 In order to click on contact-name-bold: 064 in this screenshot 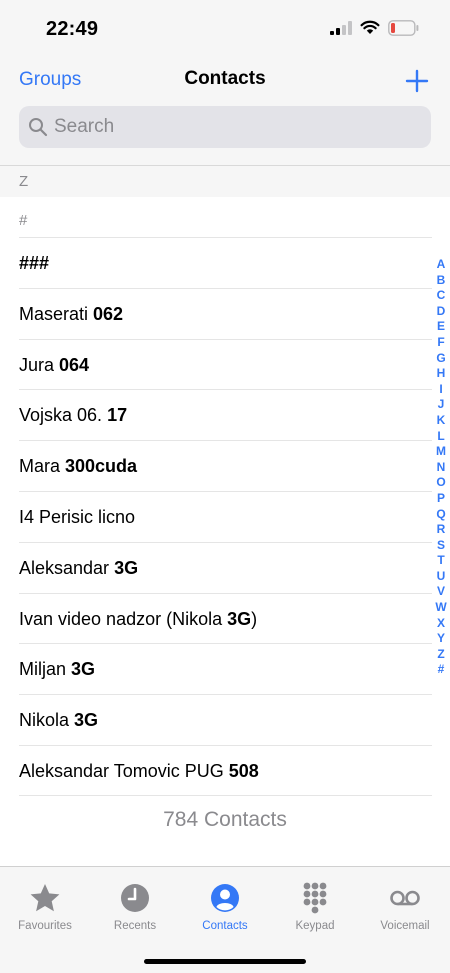, I will do `click(74, 364)`.